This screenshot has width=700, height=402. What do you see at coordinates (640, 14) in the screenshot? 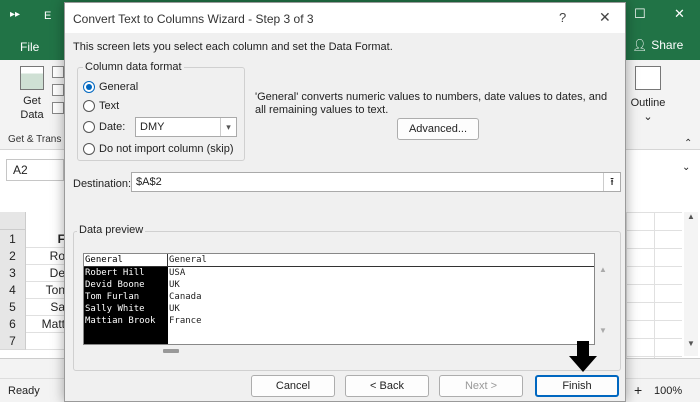
I see `restore-window-icon: ☐` at bounding box center [640, 14].